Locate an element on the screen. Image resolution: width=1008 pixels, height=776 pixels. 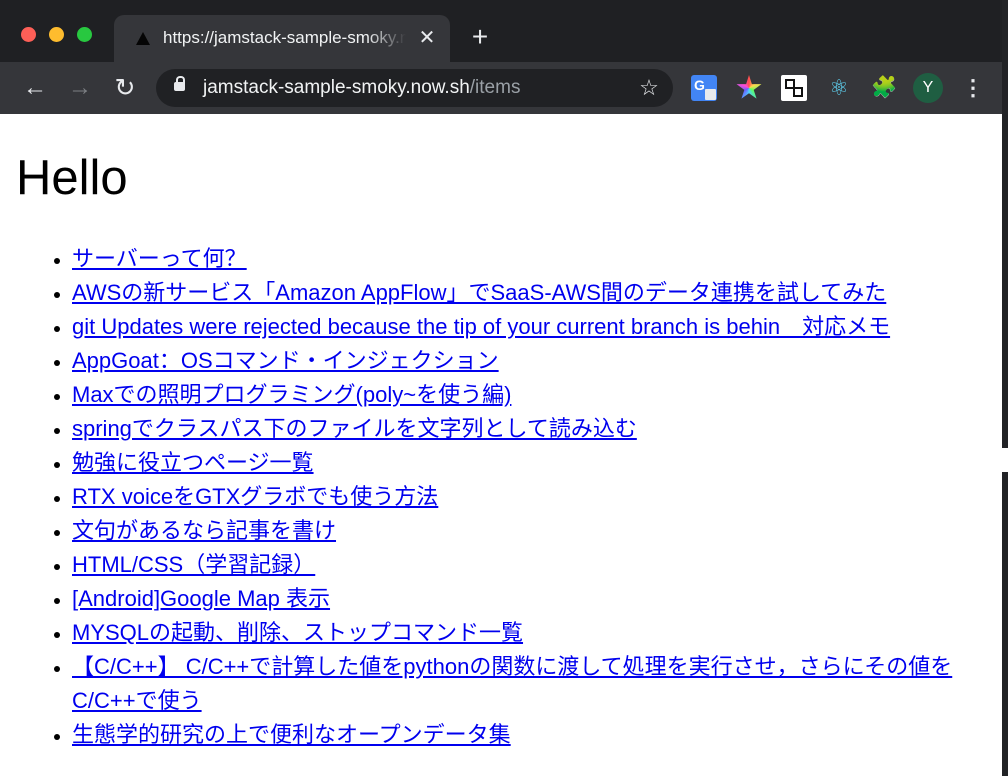
profile-avatar: Y is located at coordinates (928, 88).